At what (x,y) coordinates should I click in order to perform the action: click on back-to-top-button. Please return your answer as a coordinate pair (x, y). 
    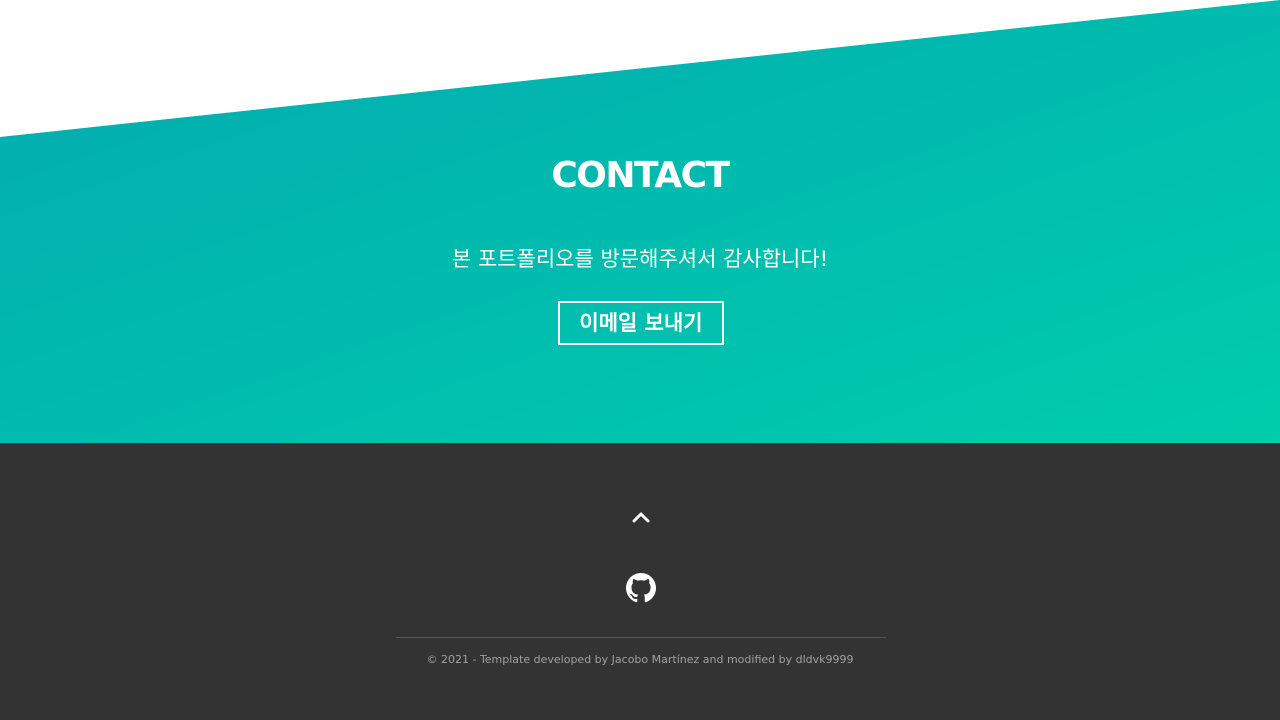
    Looking at the image, I should click on (641, 517).